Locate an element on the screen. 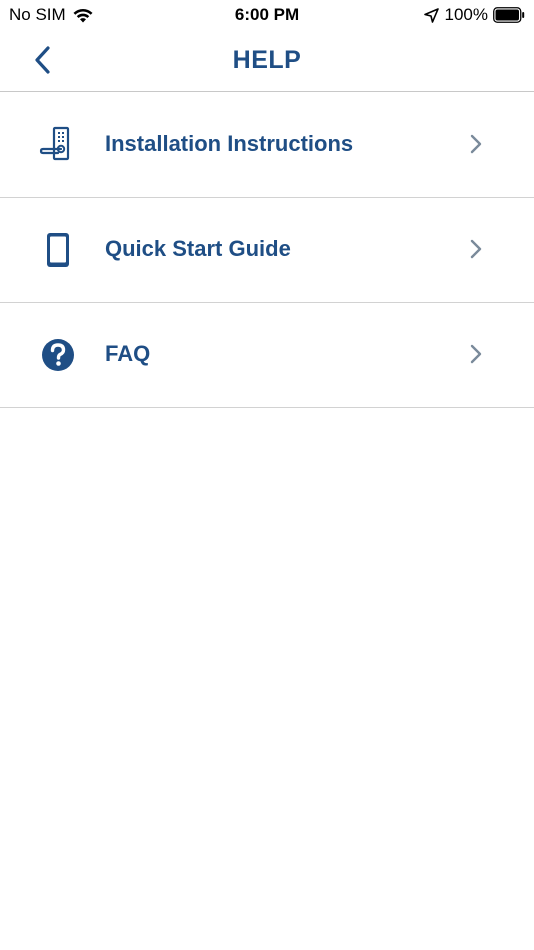  list-item-quick-start-guide: Quick Start Guide is located at coordinates (267, 250).